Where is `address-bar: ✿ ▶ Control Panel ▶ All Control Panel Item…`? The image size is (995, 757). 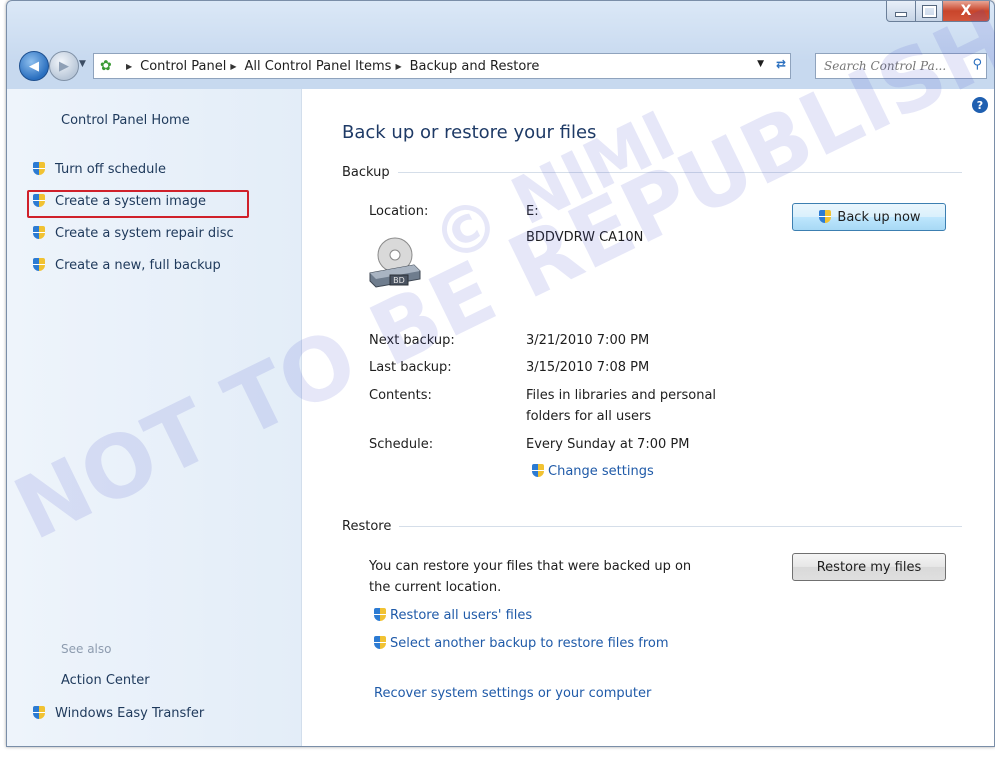 address-bar: ✿ ▶ Control Panel ▶ All Control Panel Item… is located at coordinates (442, 66).